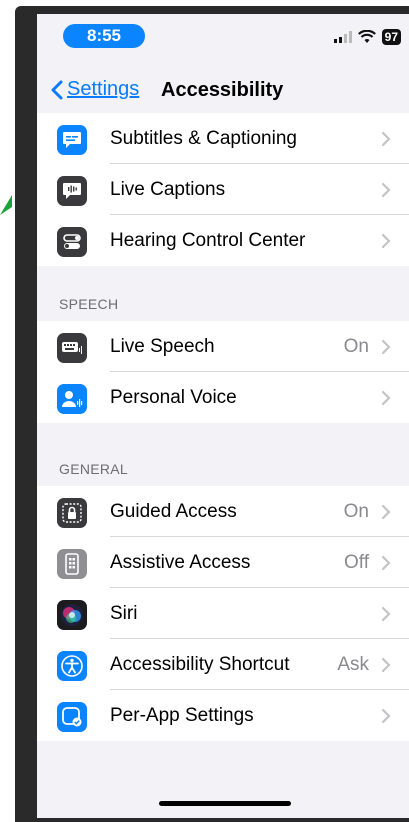  I want to click on wifi-icon, so click(366, 36).